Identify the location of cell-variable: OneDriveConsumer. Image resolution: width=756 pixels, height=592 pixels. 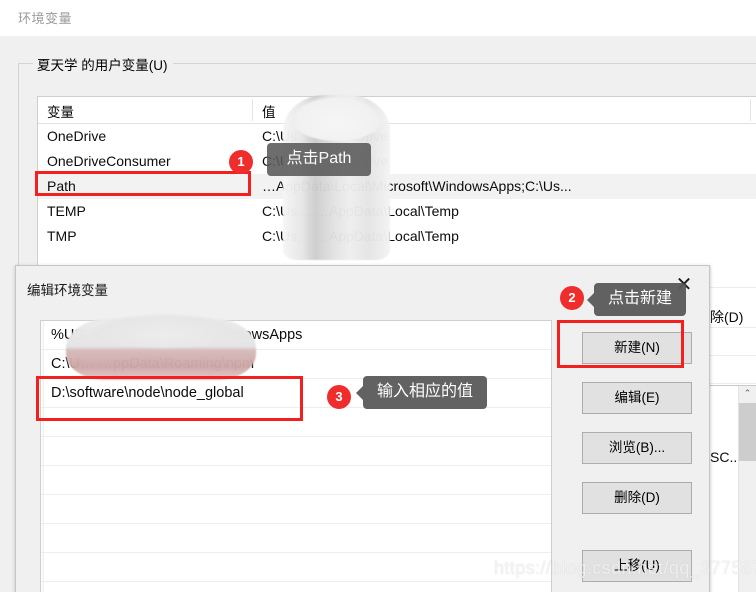
(109, 161).